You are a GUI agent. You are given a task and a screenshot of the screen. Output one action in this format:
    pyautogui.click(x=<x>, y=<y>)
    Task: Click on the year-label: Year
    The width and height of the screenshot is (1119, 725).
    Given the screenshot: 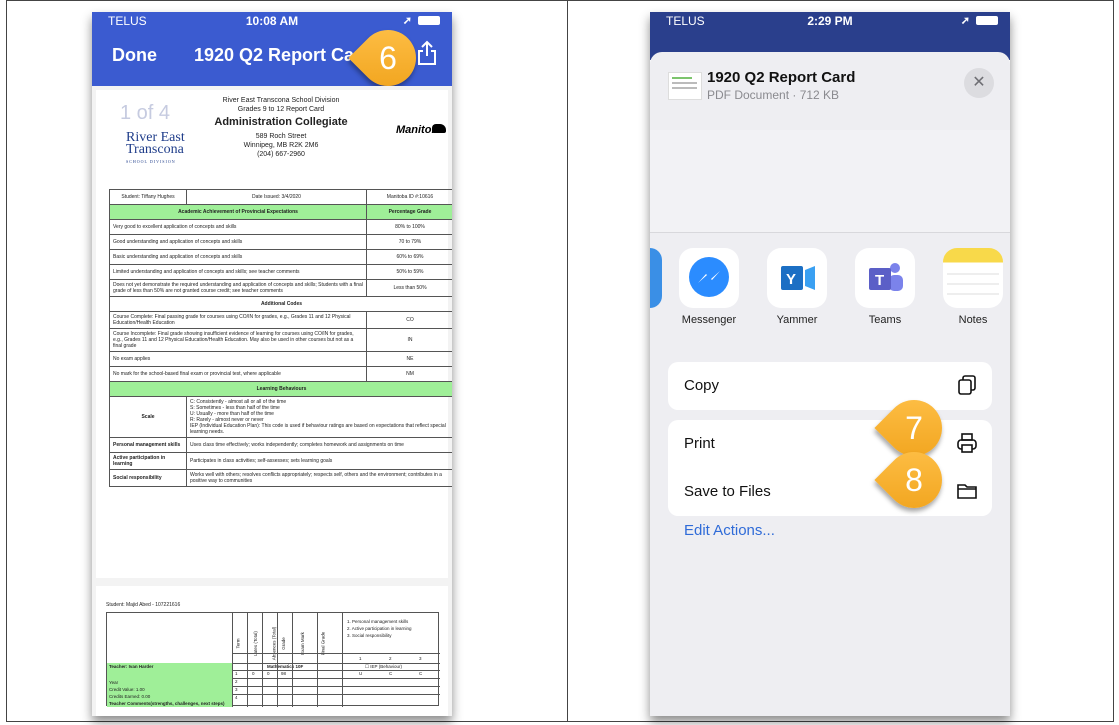 What is the action you would take?
    pyautogui.click(x=114, y=682)
    